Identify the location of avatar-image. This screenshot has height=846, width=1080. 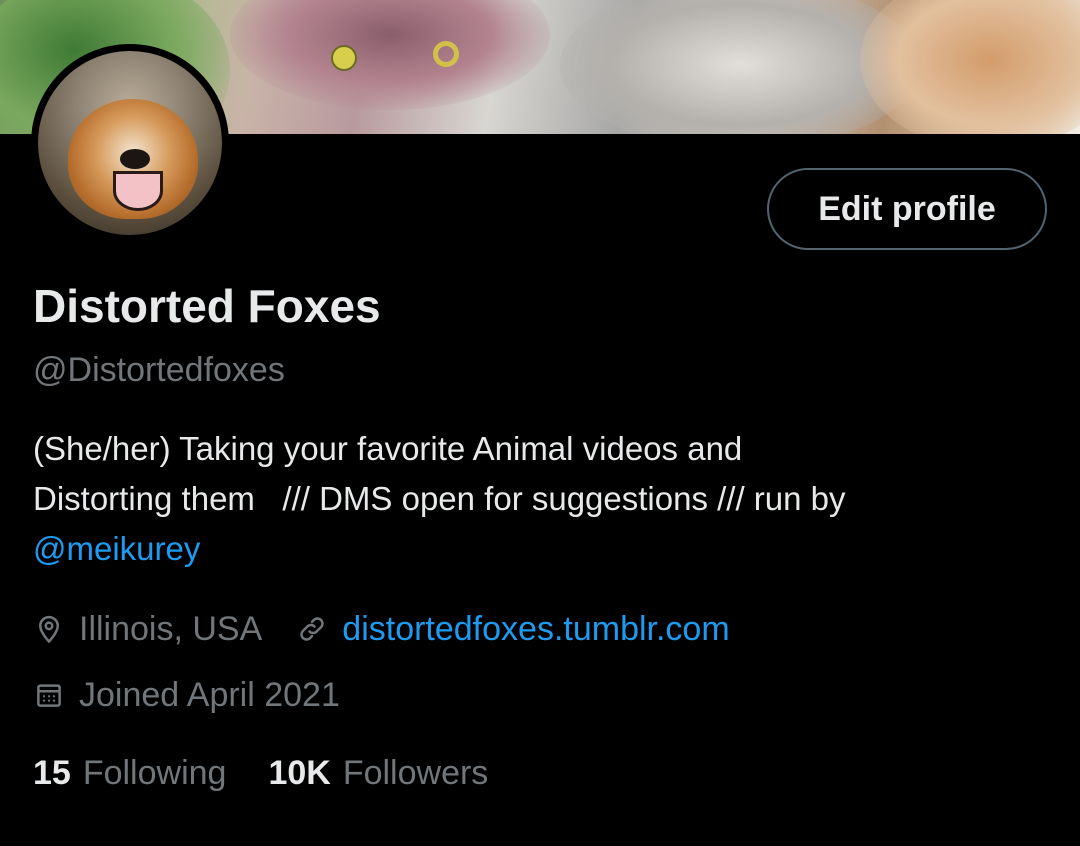
(130, 143).